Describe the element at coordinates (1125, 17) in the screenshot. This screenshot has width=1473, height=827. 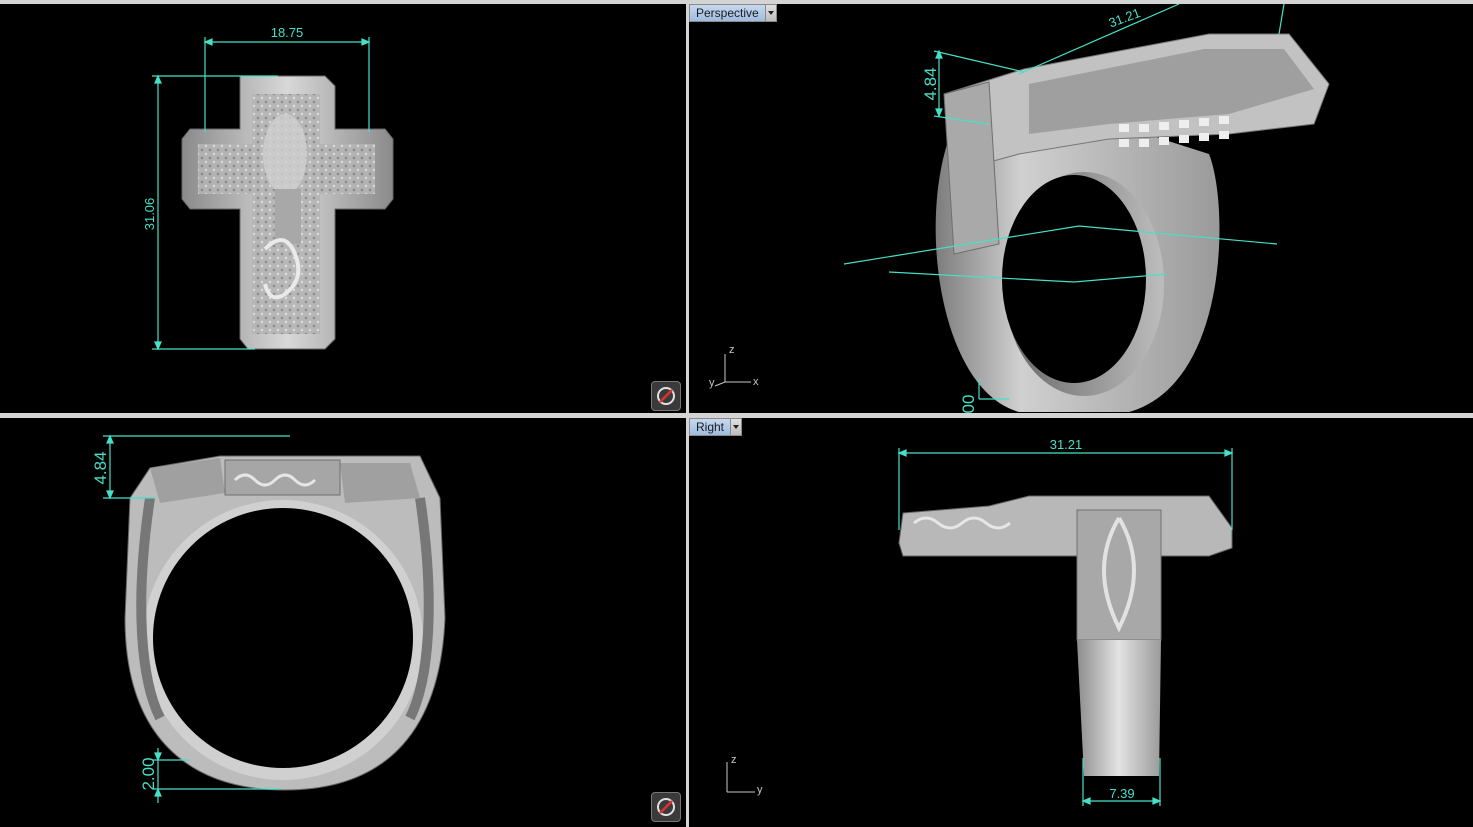
I see `perspective-length-dim: 31.21` at that location.